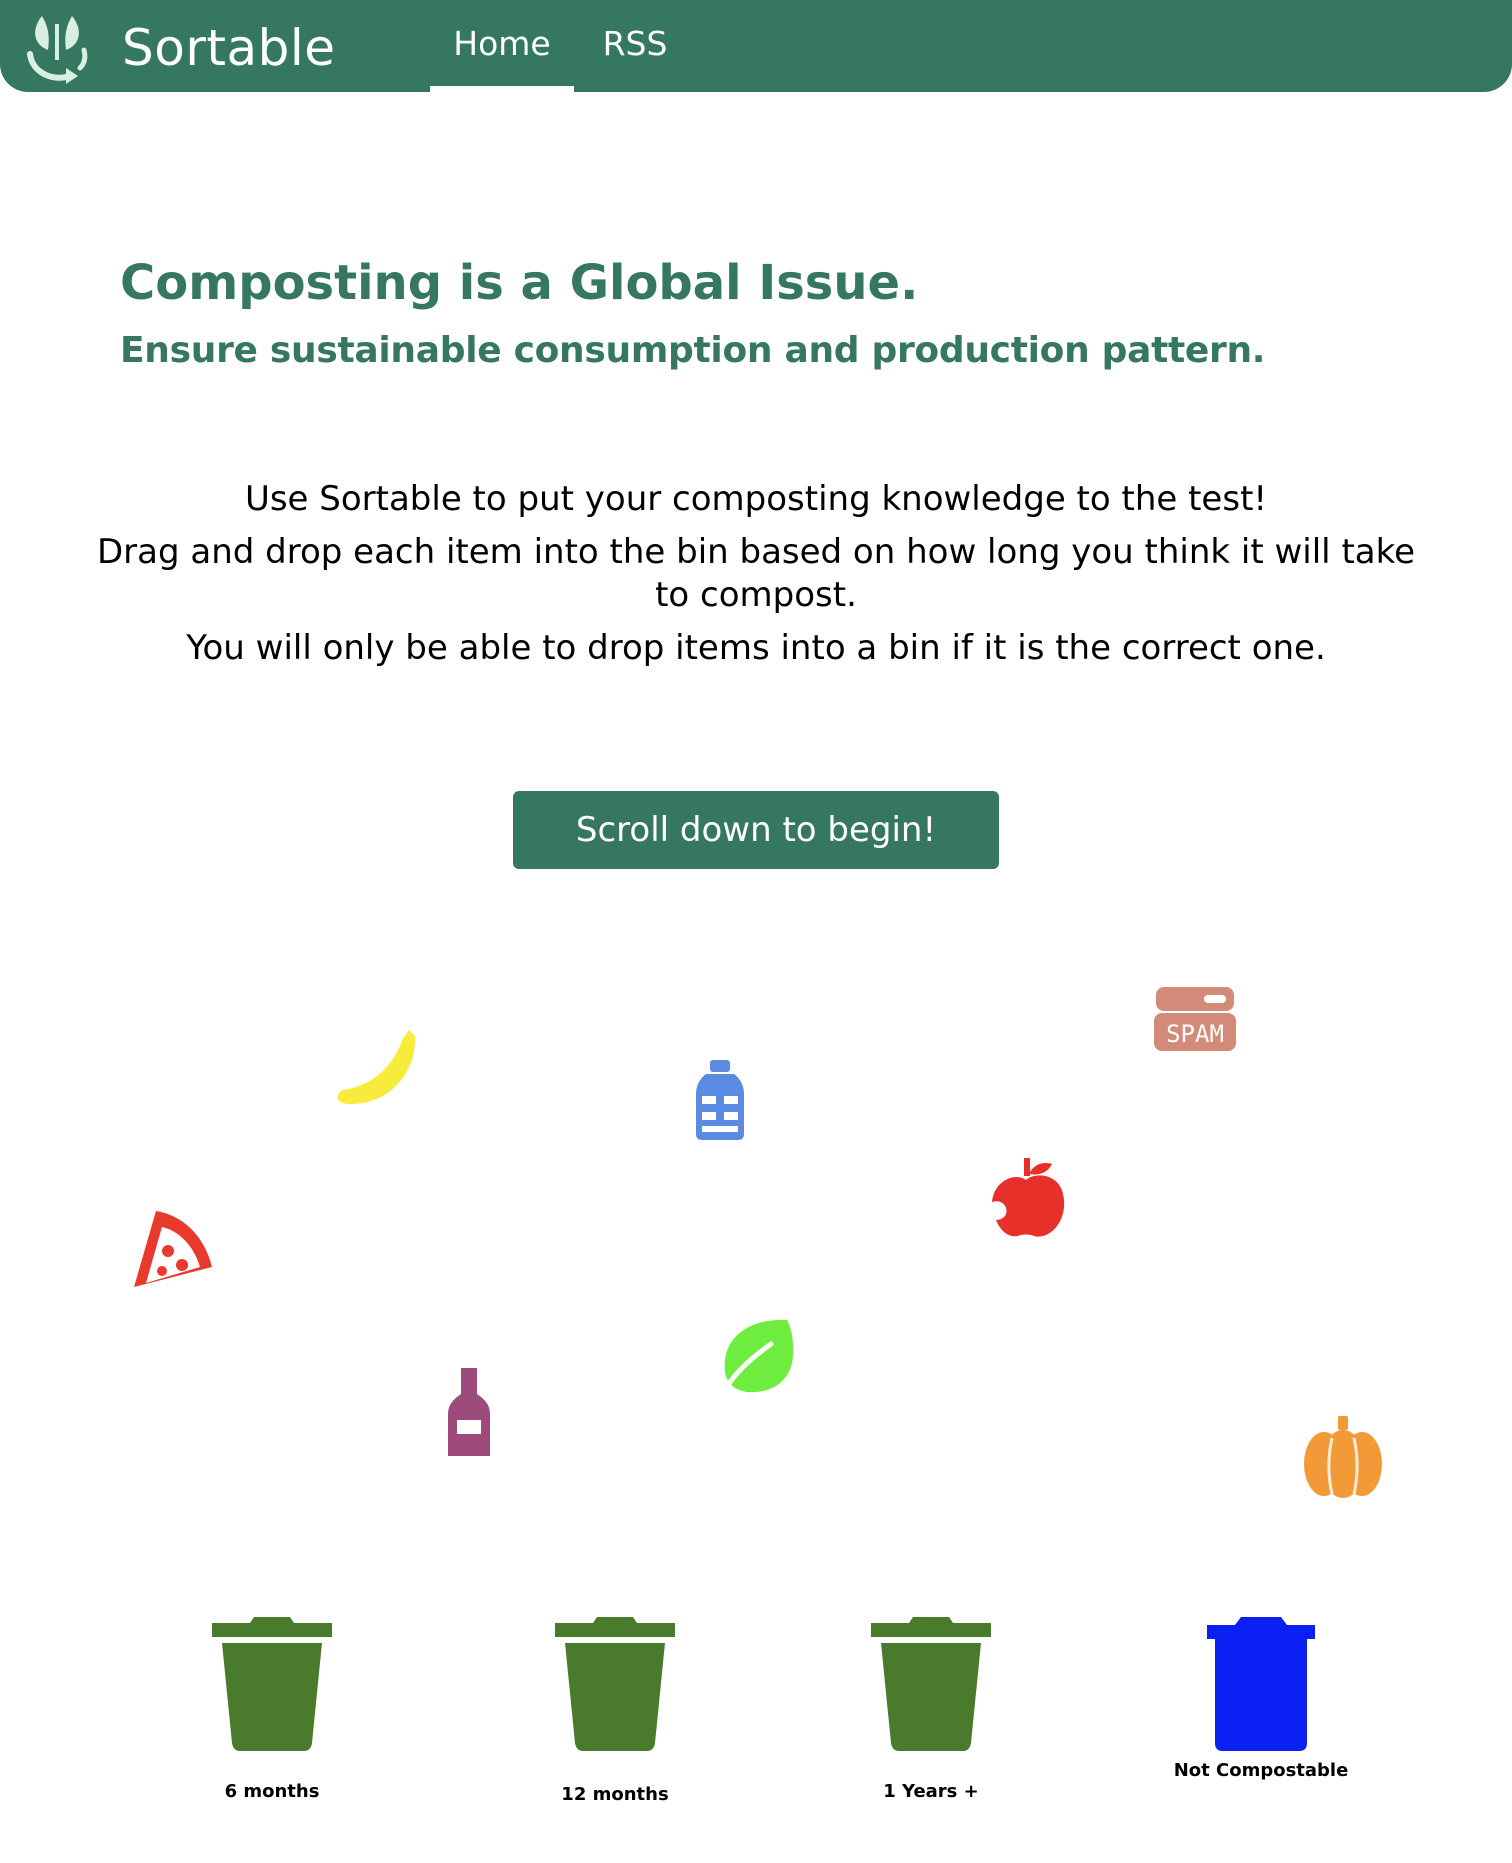 This screenshot has width=1512, height=1863. I want to click on svg-text: SPAM, so click(1195, 1034).